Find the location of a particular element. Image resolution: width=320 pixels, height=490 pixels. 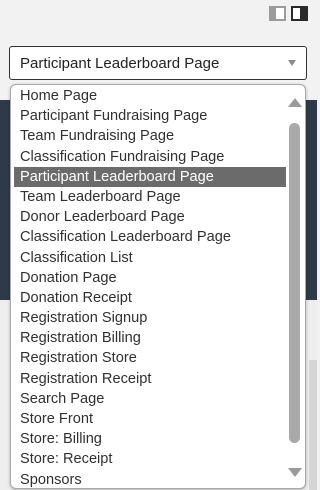

dropdown-option: Registration Receipt is located at coordinates (150, 379).